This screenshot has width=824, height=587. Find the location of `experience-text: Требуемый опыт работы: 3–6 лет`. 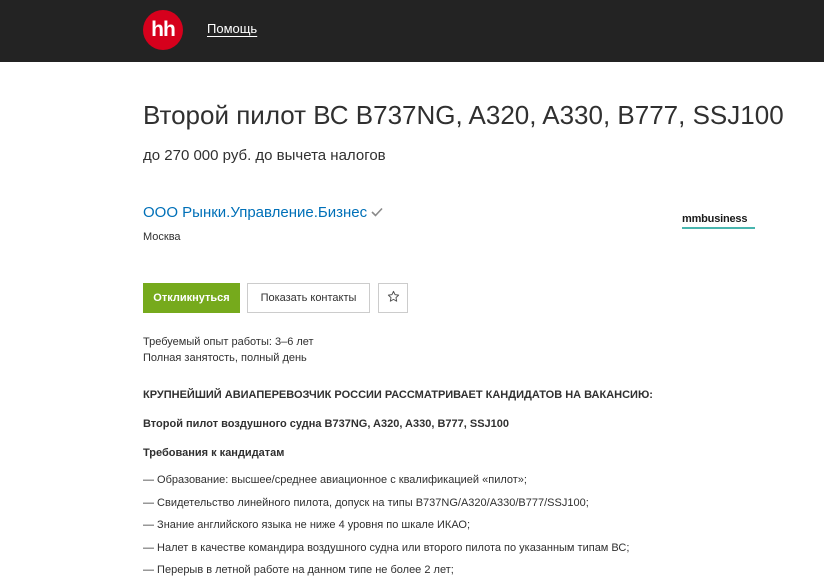

experience-text: Требуемый опыт работы: 3–6 лет is located at coordinates (228, 342).